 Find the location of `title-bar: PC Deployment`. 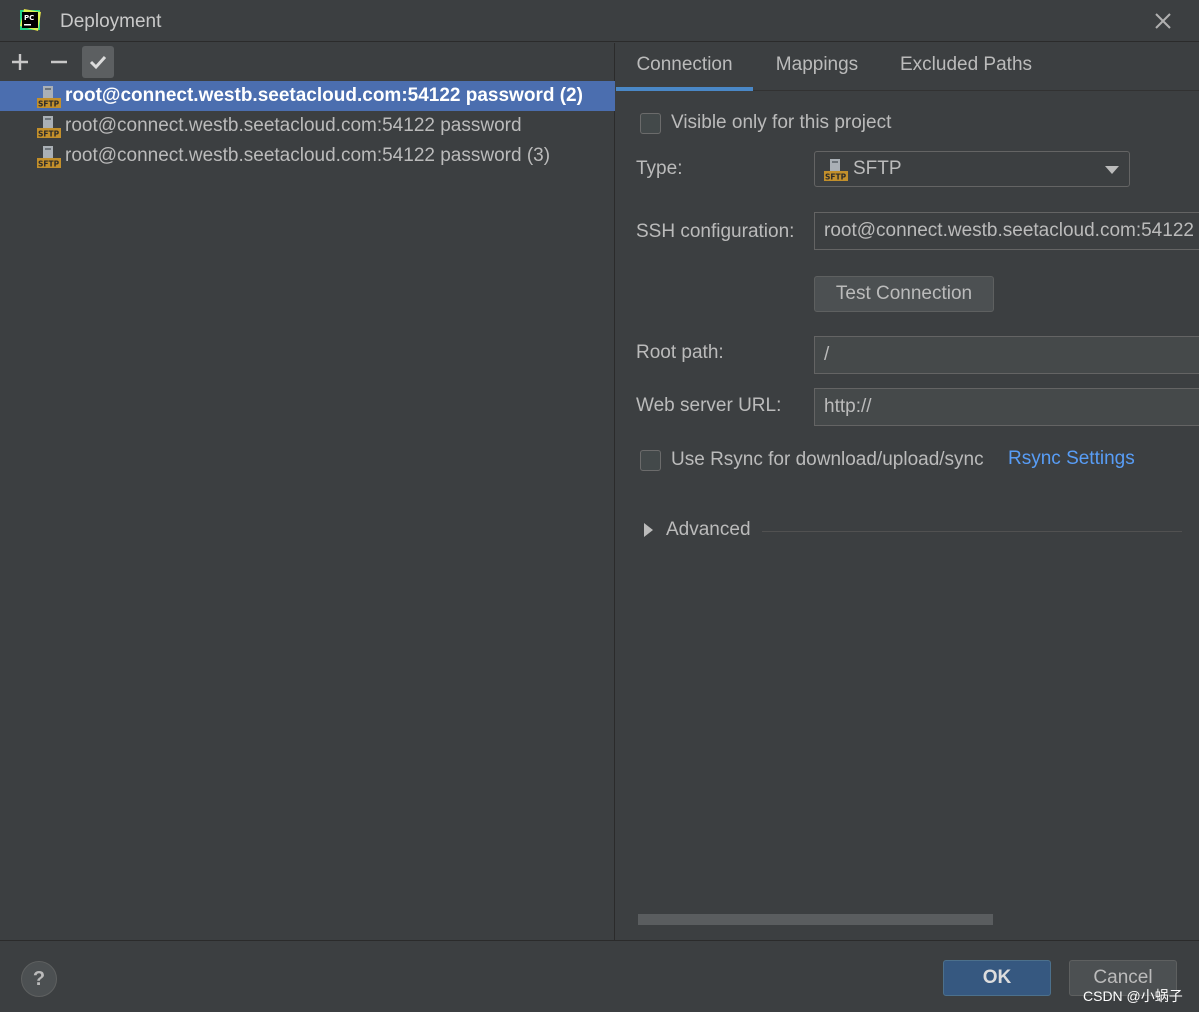

title-bar: PC Deployment is located at coordinates (599, 21).